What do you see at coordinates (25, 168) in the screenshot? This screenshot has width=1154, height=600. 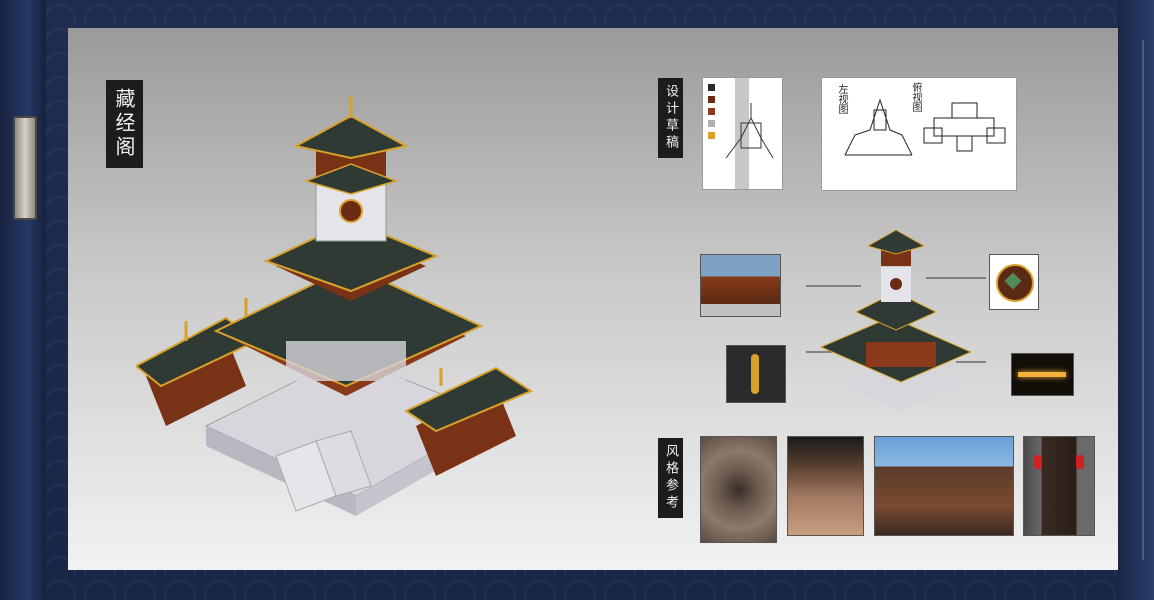 I see `scroll-handle` at bounding box center [25, 168].